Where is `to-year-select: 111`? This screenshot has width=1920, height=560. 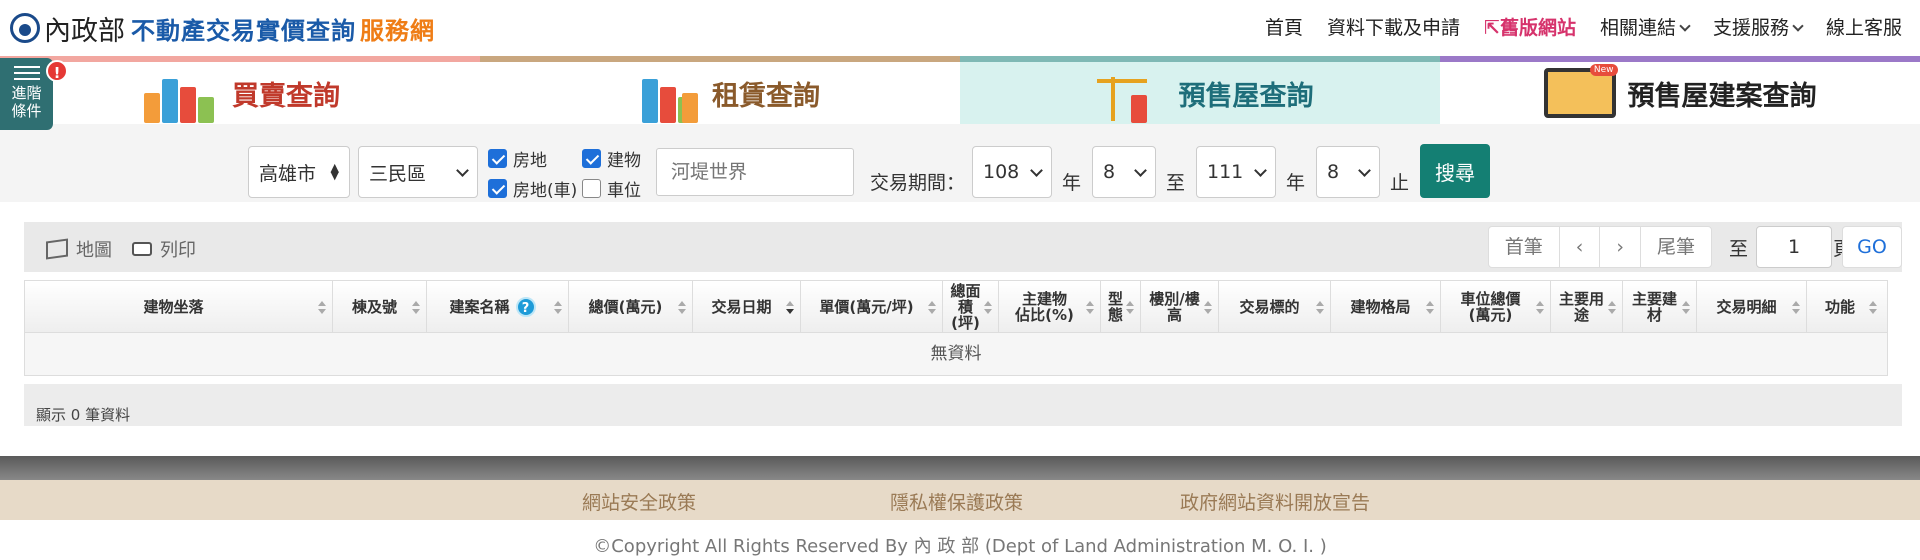 to-year-select: 111 is located at coordinates (1236, 172).